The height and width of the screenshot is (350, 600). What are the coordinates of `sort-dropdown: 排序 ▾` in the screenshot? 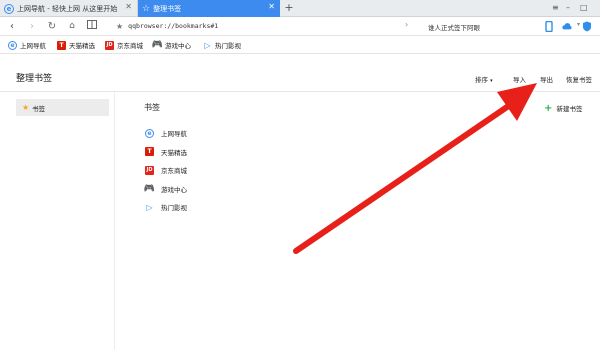 It's located at (484, 79).